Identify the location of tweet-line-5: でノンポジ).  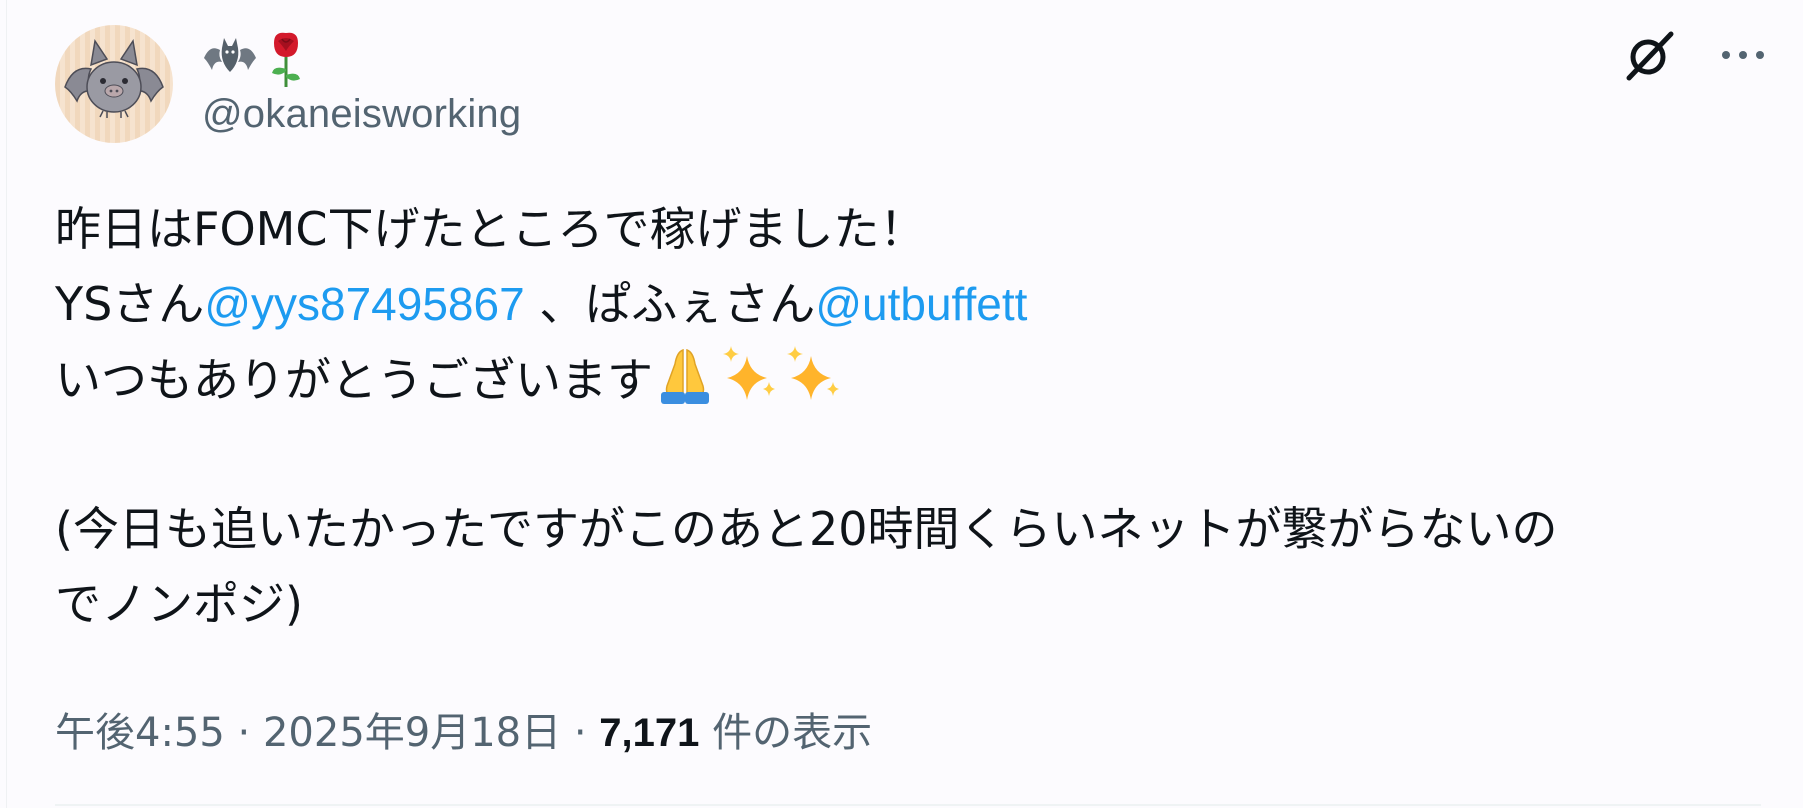
(179, 604).